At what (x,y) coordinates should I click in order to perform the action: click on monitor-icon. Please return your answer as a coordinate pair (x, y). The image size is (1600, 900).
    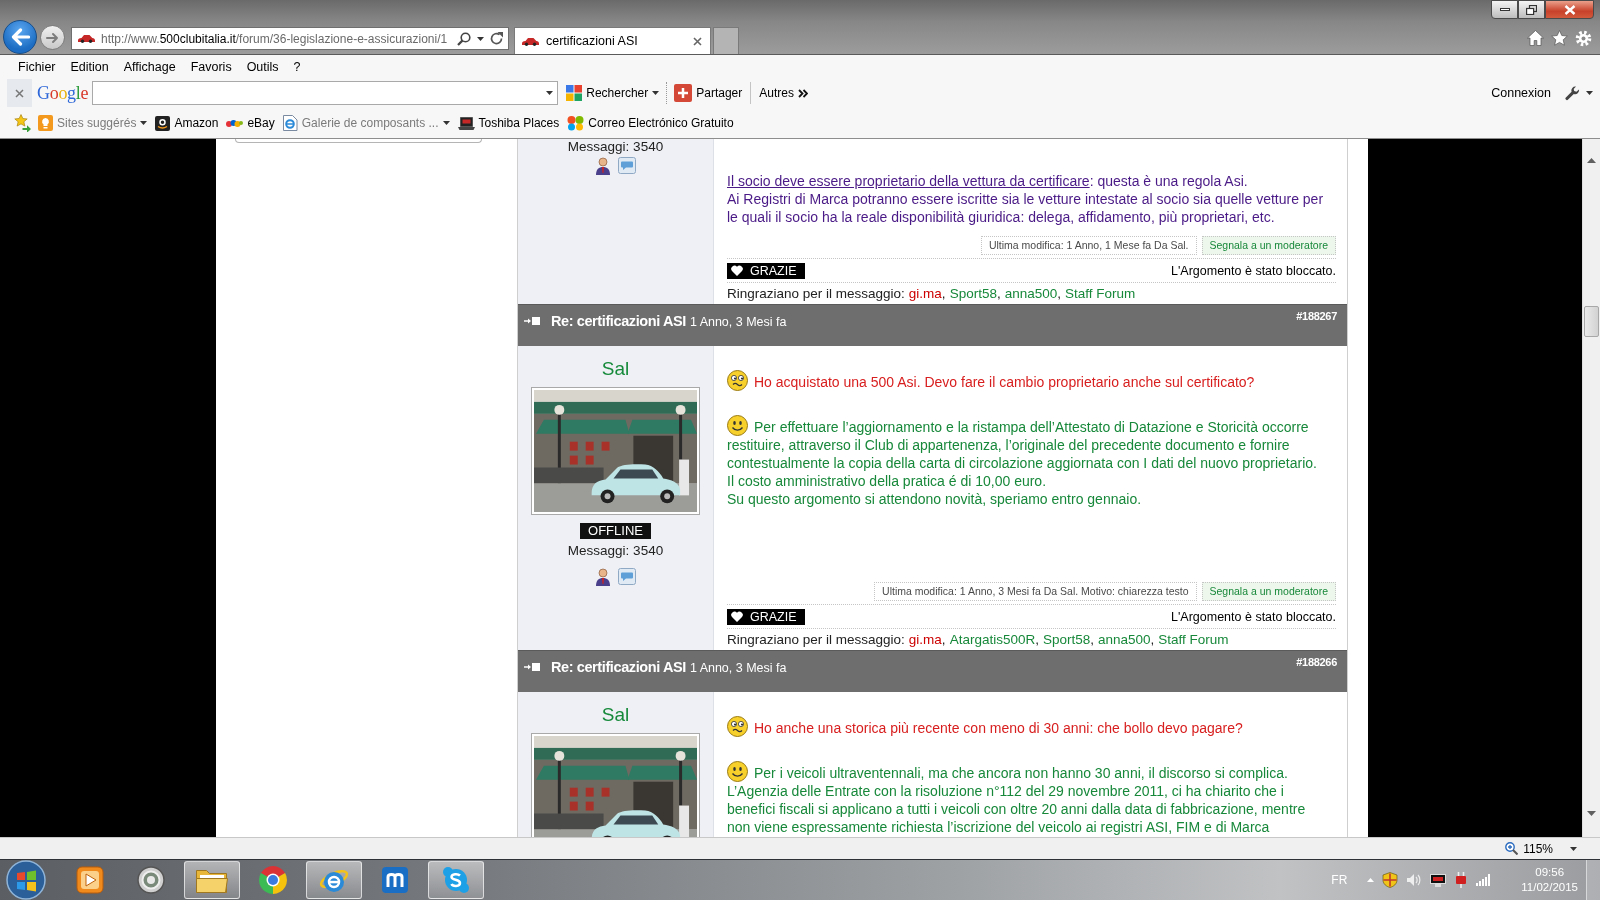
    Looking at the image, I should click on (1438, 880).